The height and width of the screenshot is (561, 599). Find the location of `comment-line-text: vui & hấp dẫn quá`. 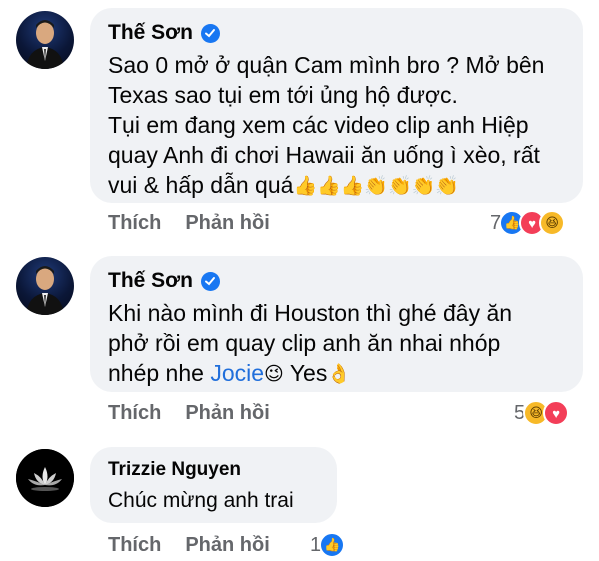

comment-line-text: vui & hấp dẫn quá is located at coordinates (201, 185).